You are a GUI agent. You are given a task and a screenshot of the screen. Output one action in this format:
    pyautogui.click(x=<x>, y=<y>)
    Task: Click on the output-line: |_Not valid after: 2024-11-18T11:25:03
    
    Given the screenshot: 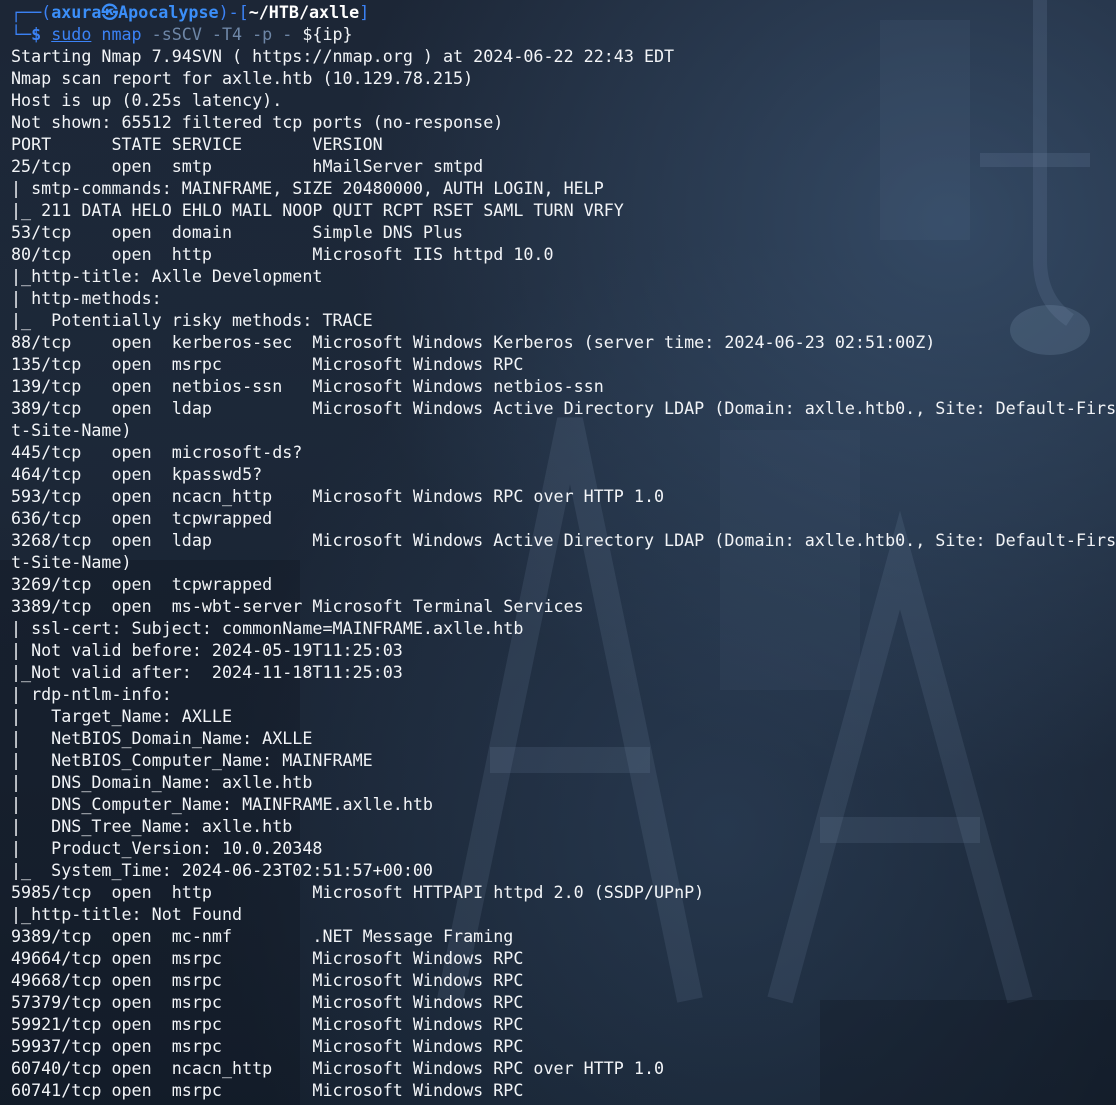 What is the action you would take?
    pyautogui.click(x=207, y=672)
    